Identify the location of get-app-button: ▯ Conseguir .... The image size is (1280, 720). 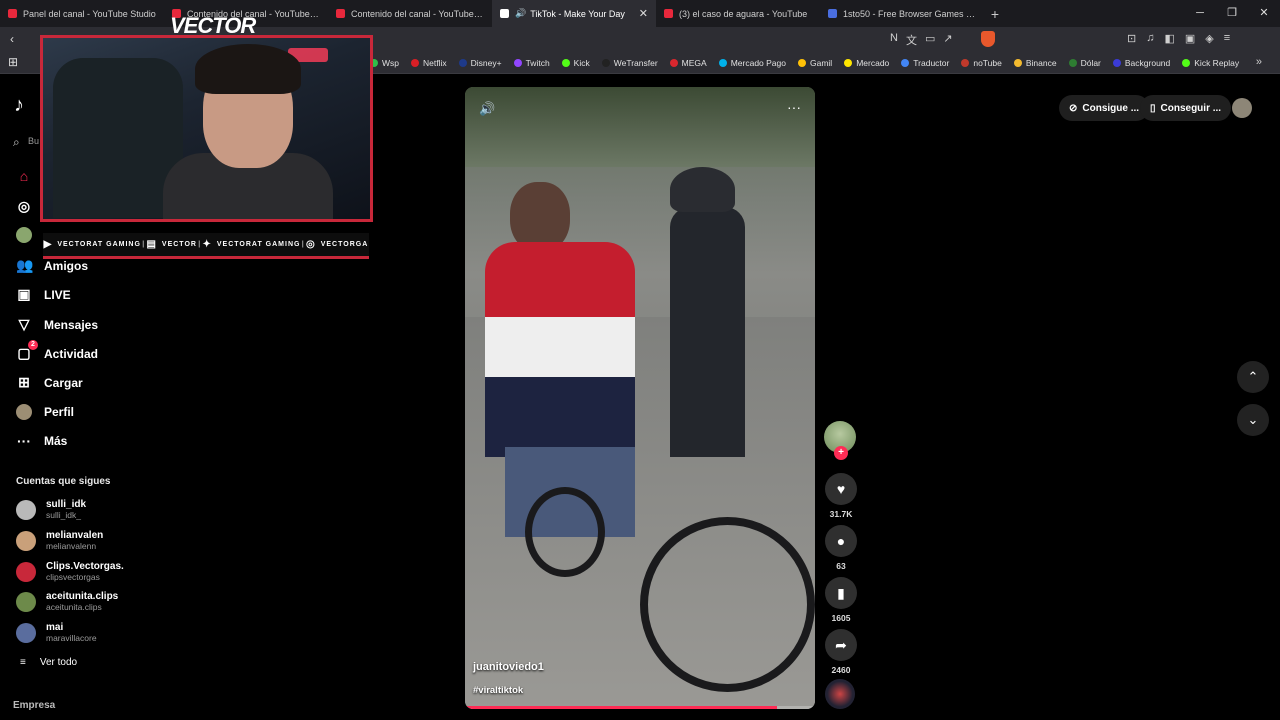
(1186, 108).